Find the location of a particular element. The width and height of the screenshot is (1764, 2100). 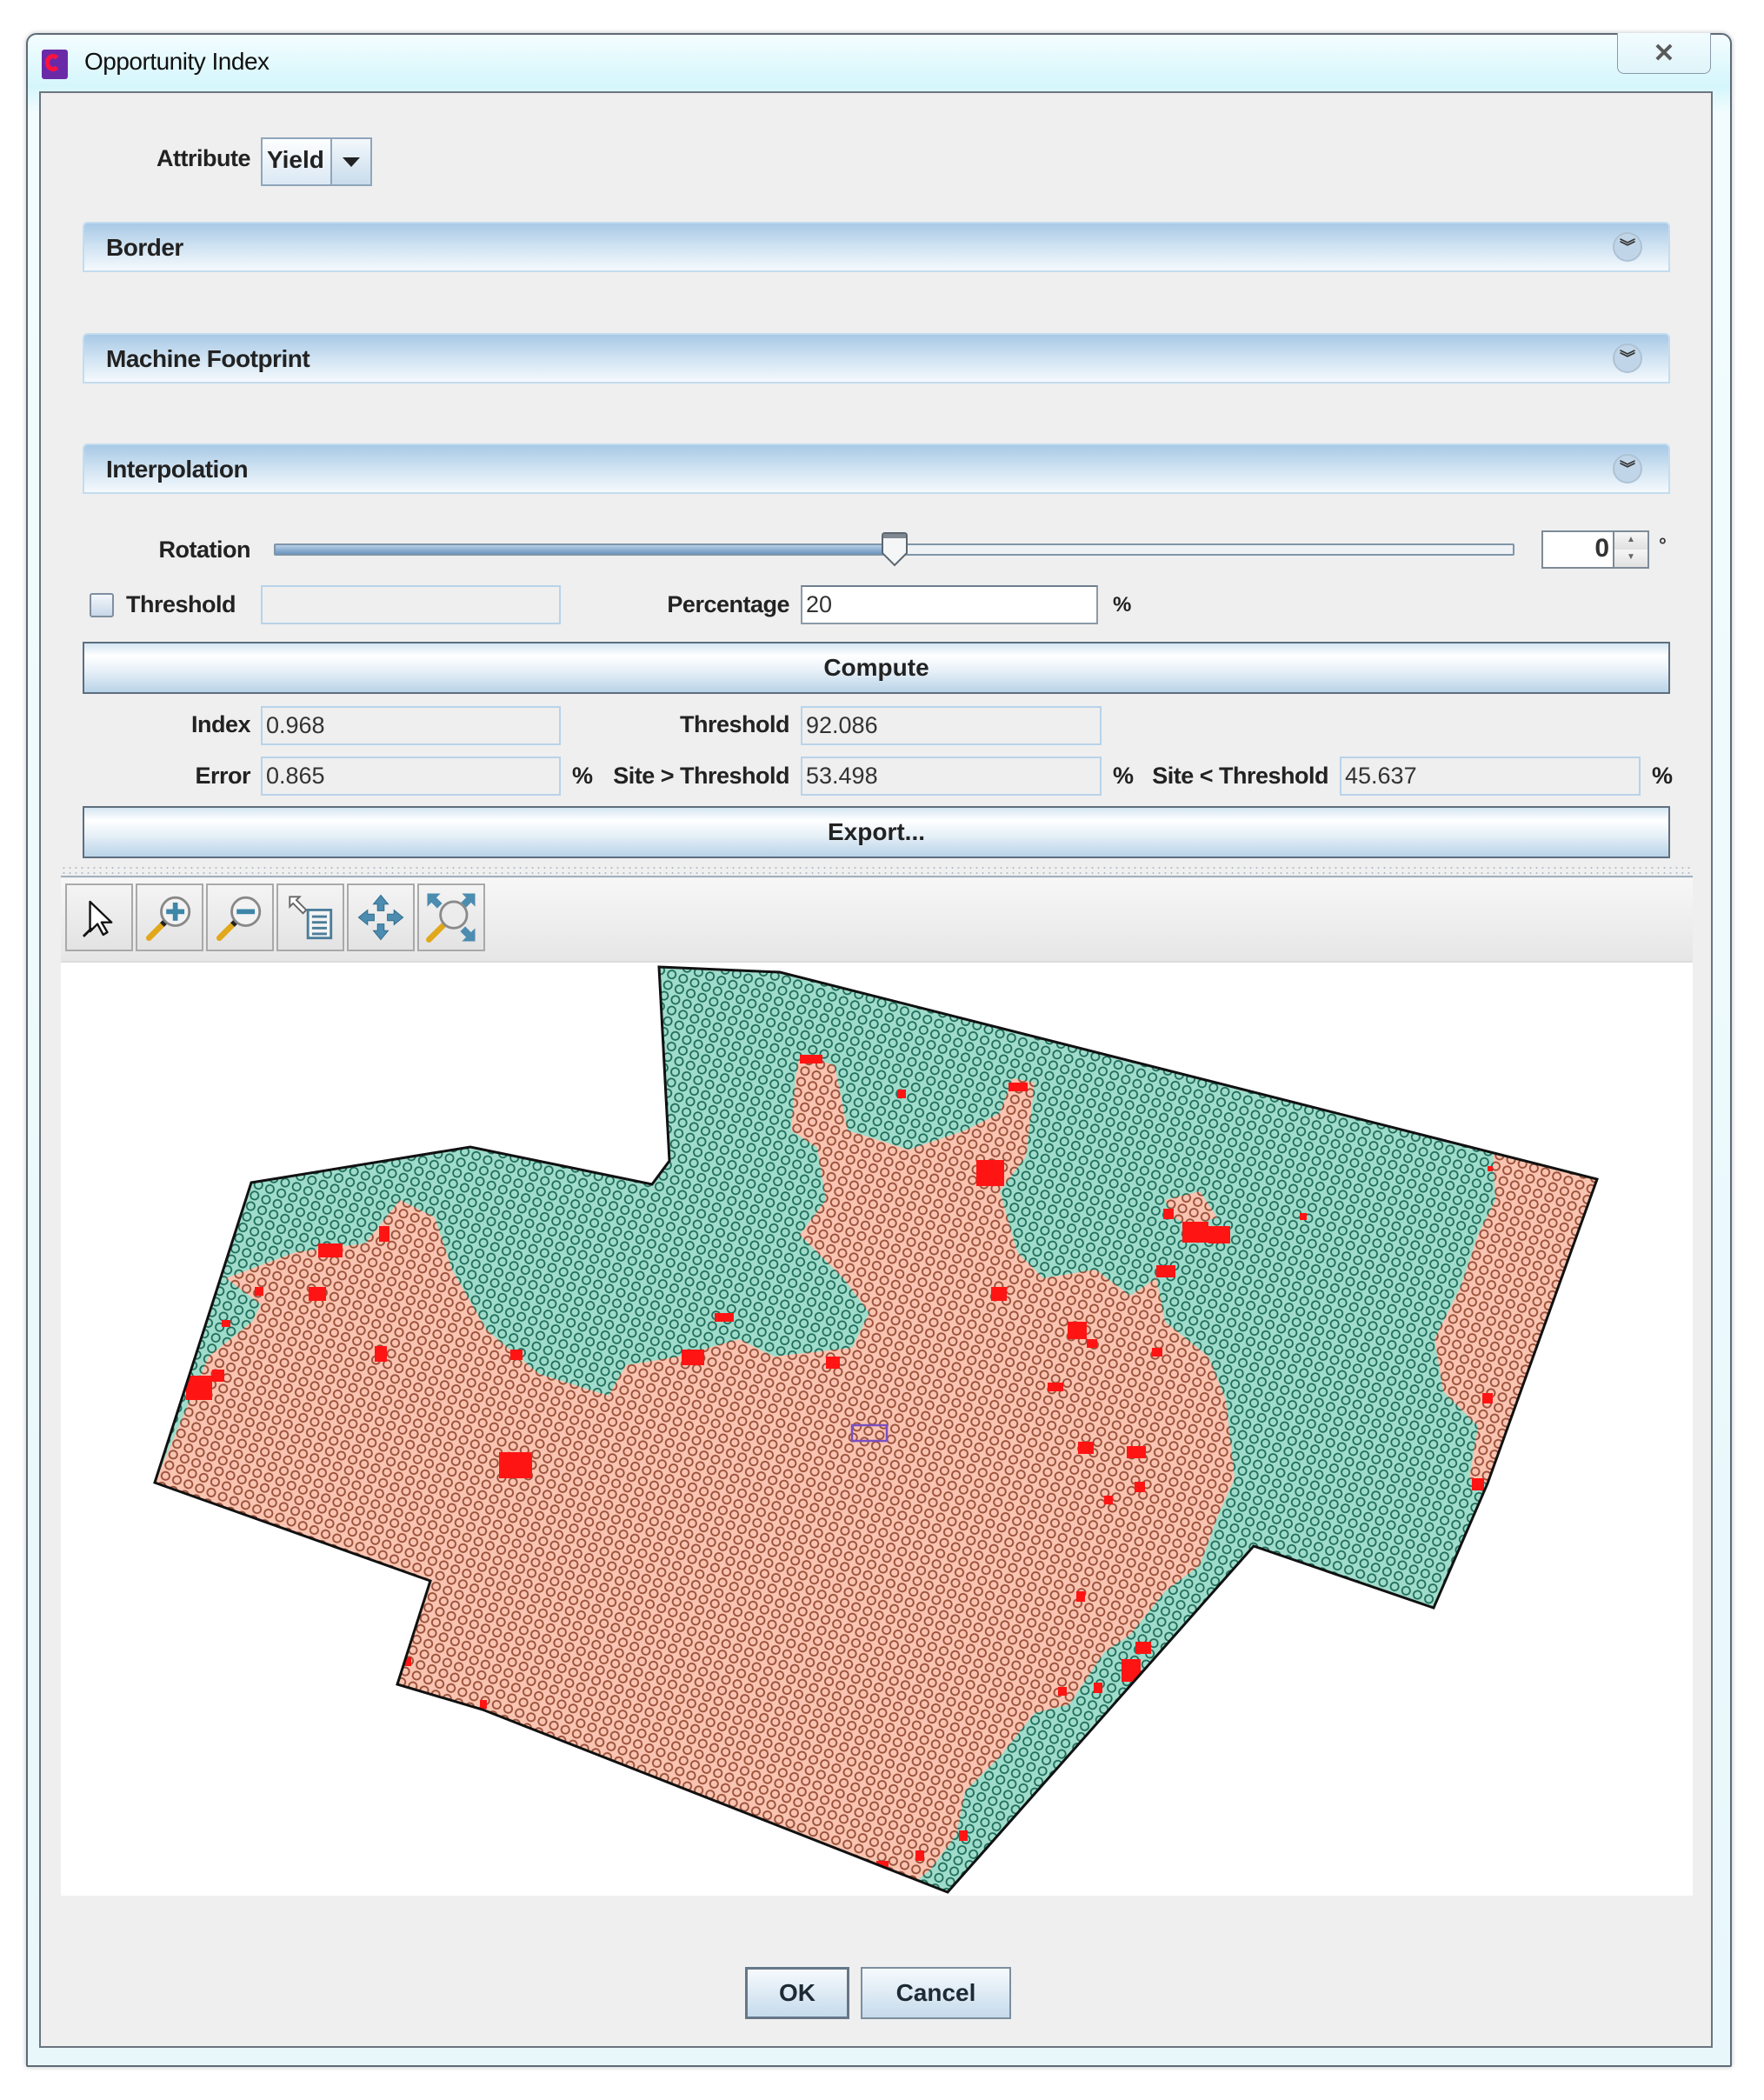

zoom-in-icon is located at coordinates (168, 919).